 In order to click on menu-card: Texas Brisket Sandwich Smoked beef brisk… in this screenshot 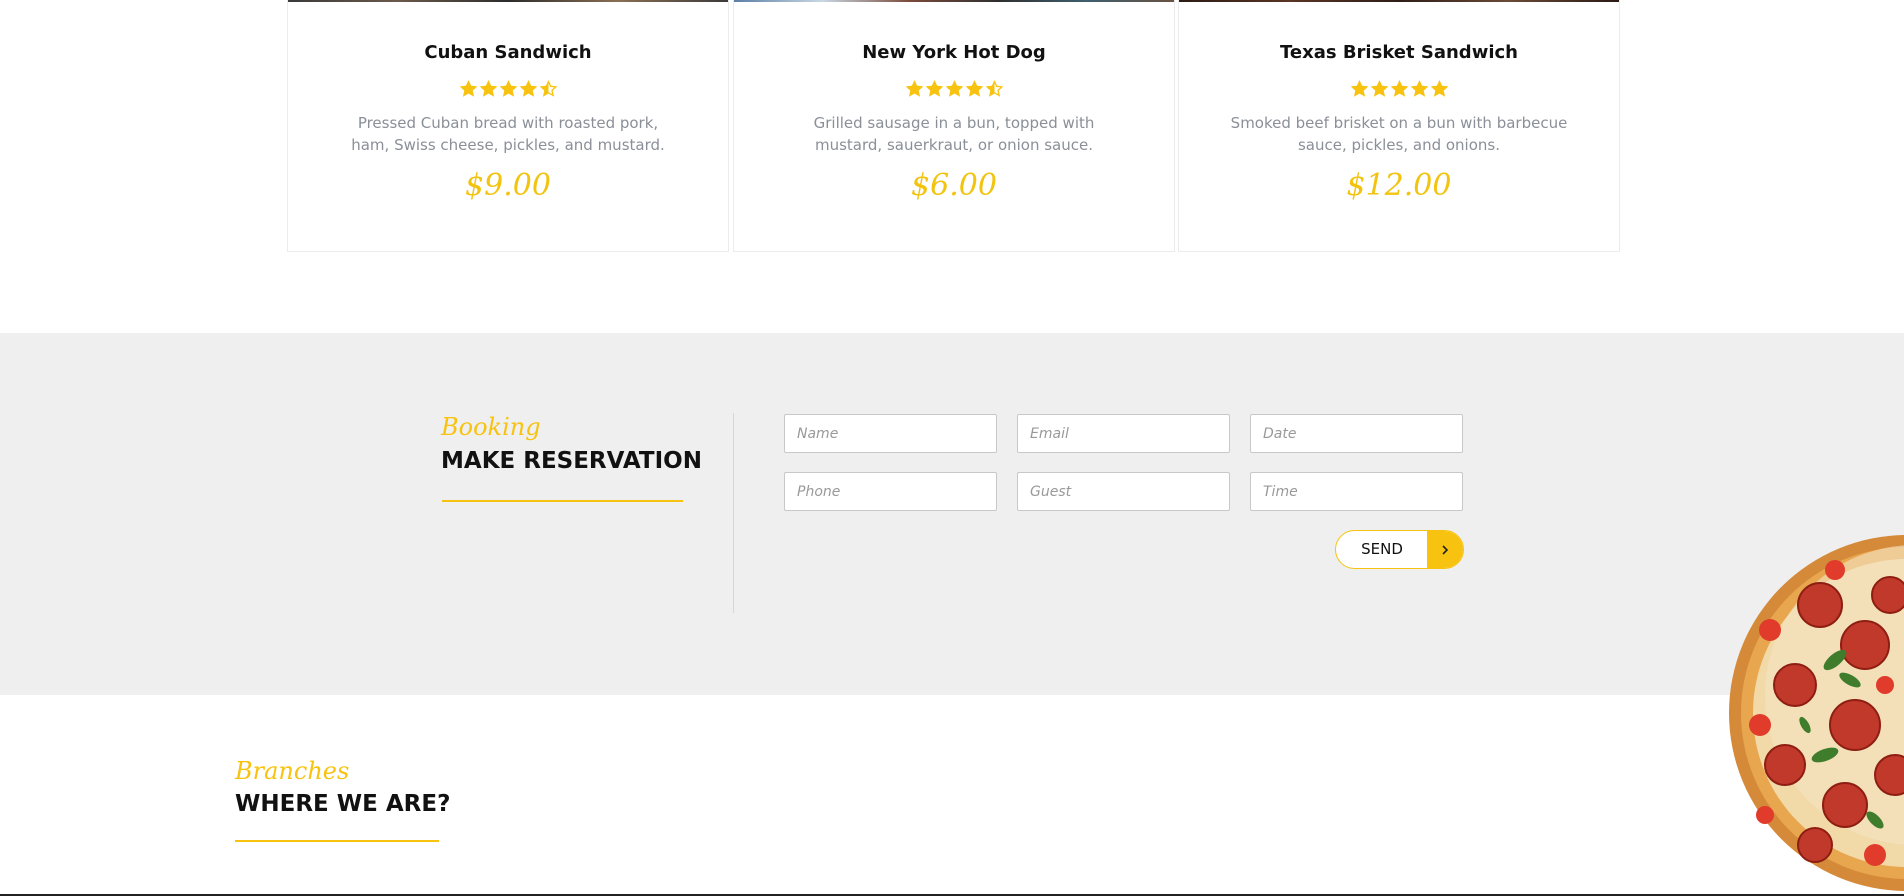, I will do `click(1399, 126)`.